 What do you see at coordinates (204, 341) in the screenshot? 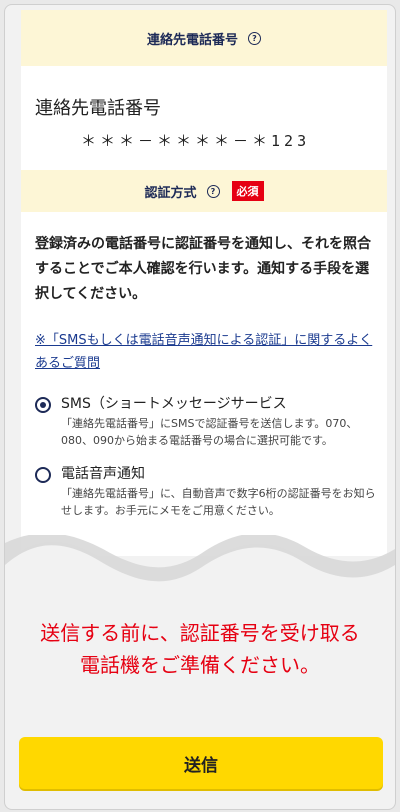
I see `faq-link: ※「SMSもしくは電話音声通知による認証」に関するよくあるご質問` at bounding box center [204, 341].